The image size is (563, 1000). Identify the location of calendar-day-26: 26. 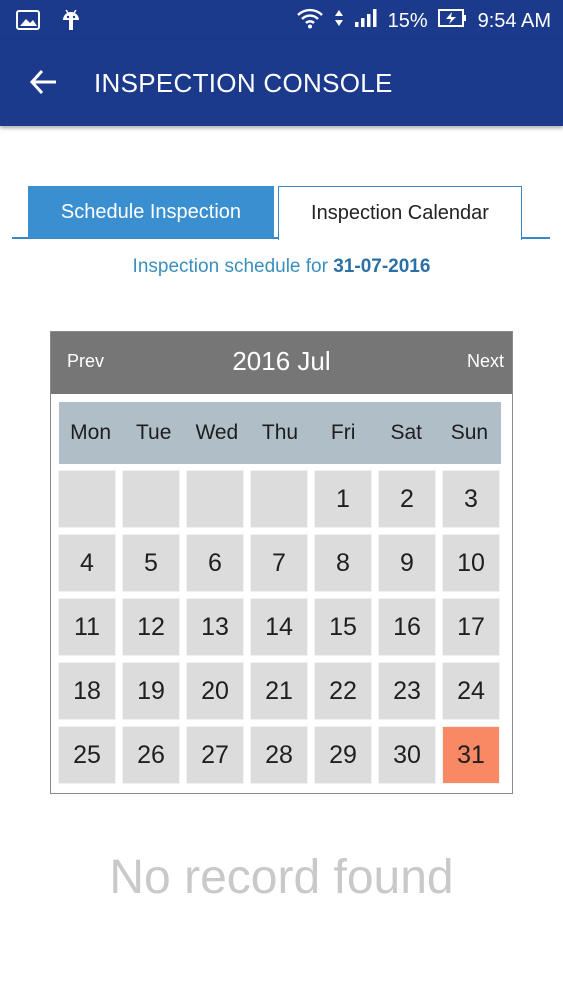
(151, 755).